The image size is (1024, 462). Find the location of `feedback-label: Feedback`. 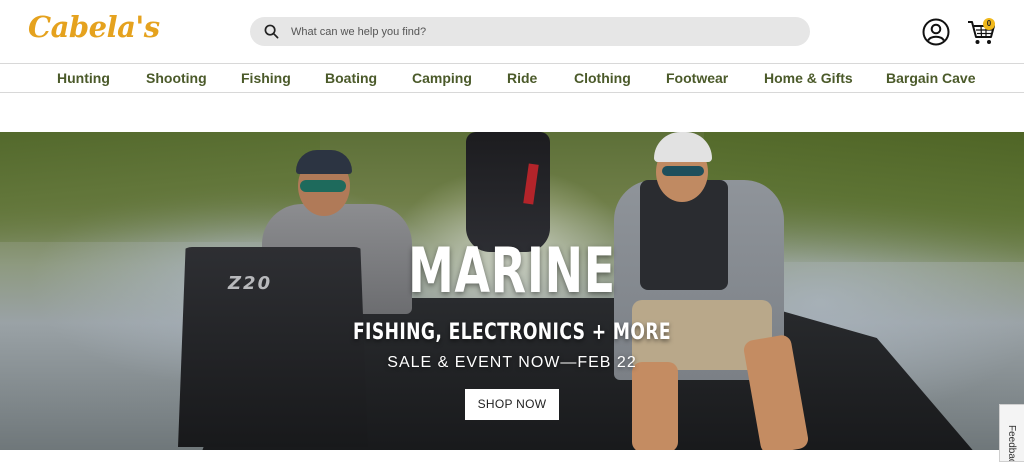

feedback-label: Feedback is located at coordinates (1011, 443).